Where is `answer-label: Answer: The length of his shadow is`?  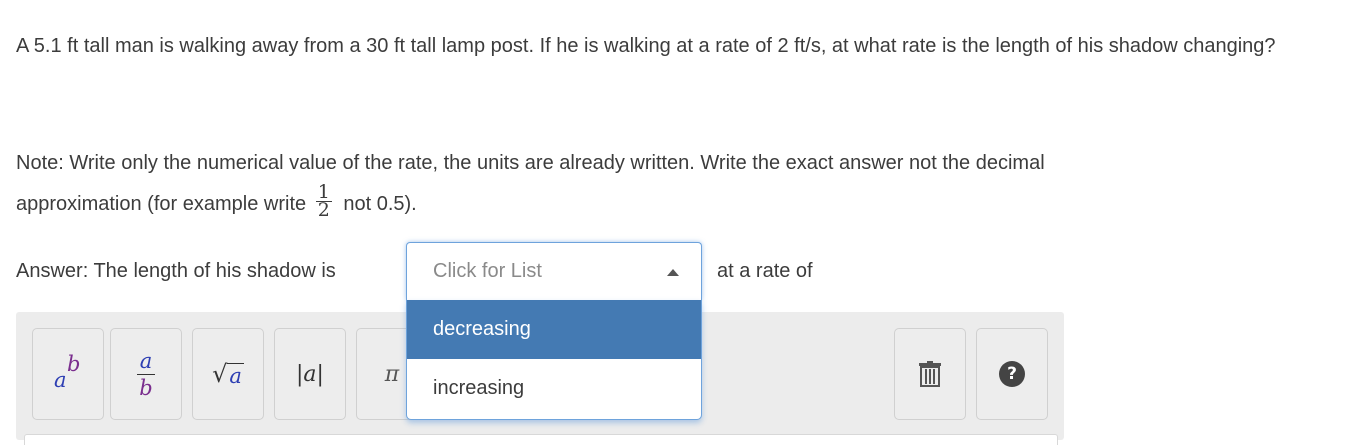
answer-label: Answer: The length of his shadow is is located at coordinates (176, 271).